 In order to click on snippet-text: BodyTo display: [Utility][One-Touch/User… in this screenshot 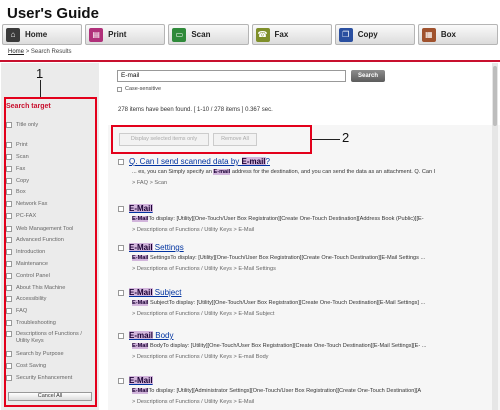, I will do `click(287, 346)`.